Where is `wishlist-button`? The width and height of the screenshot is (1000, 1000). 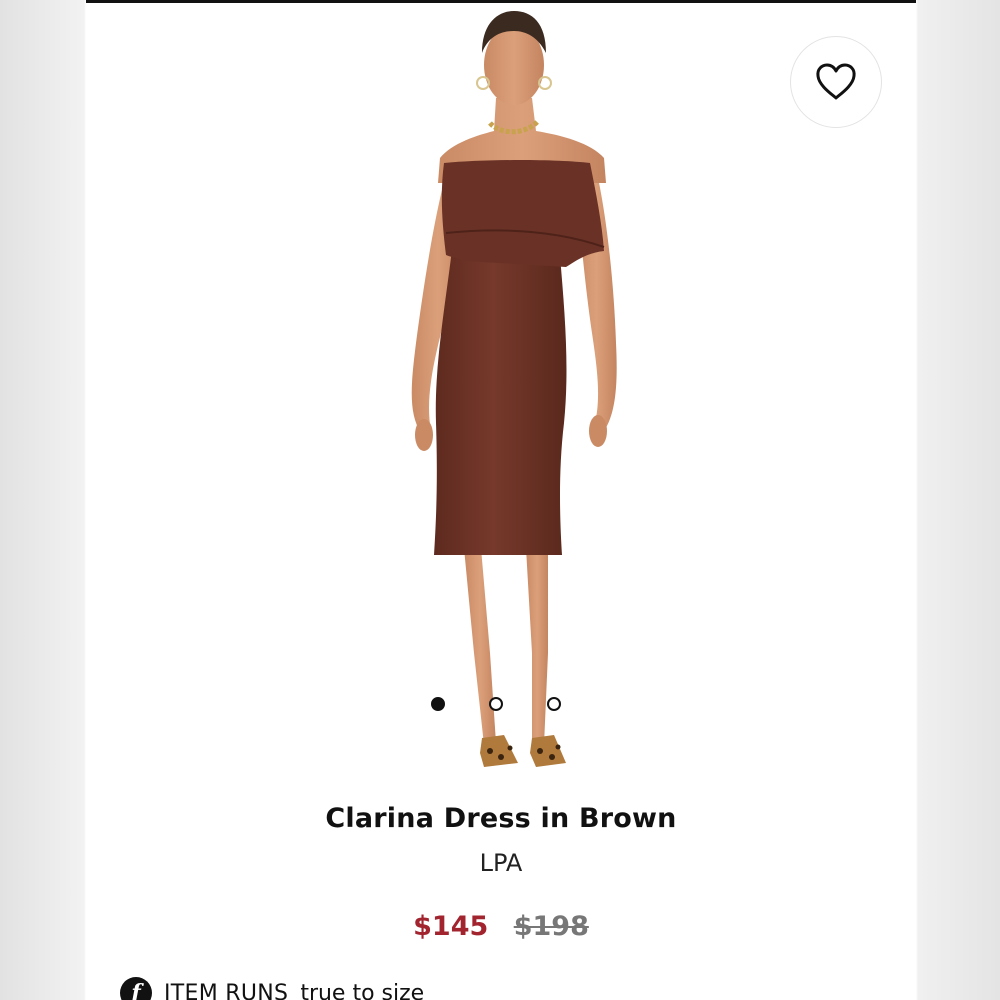
wishlist-button is located at coordinates (836, 82).